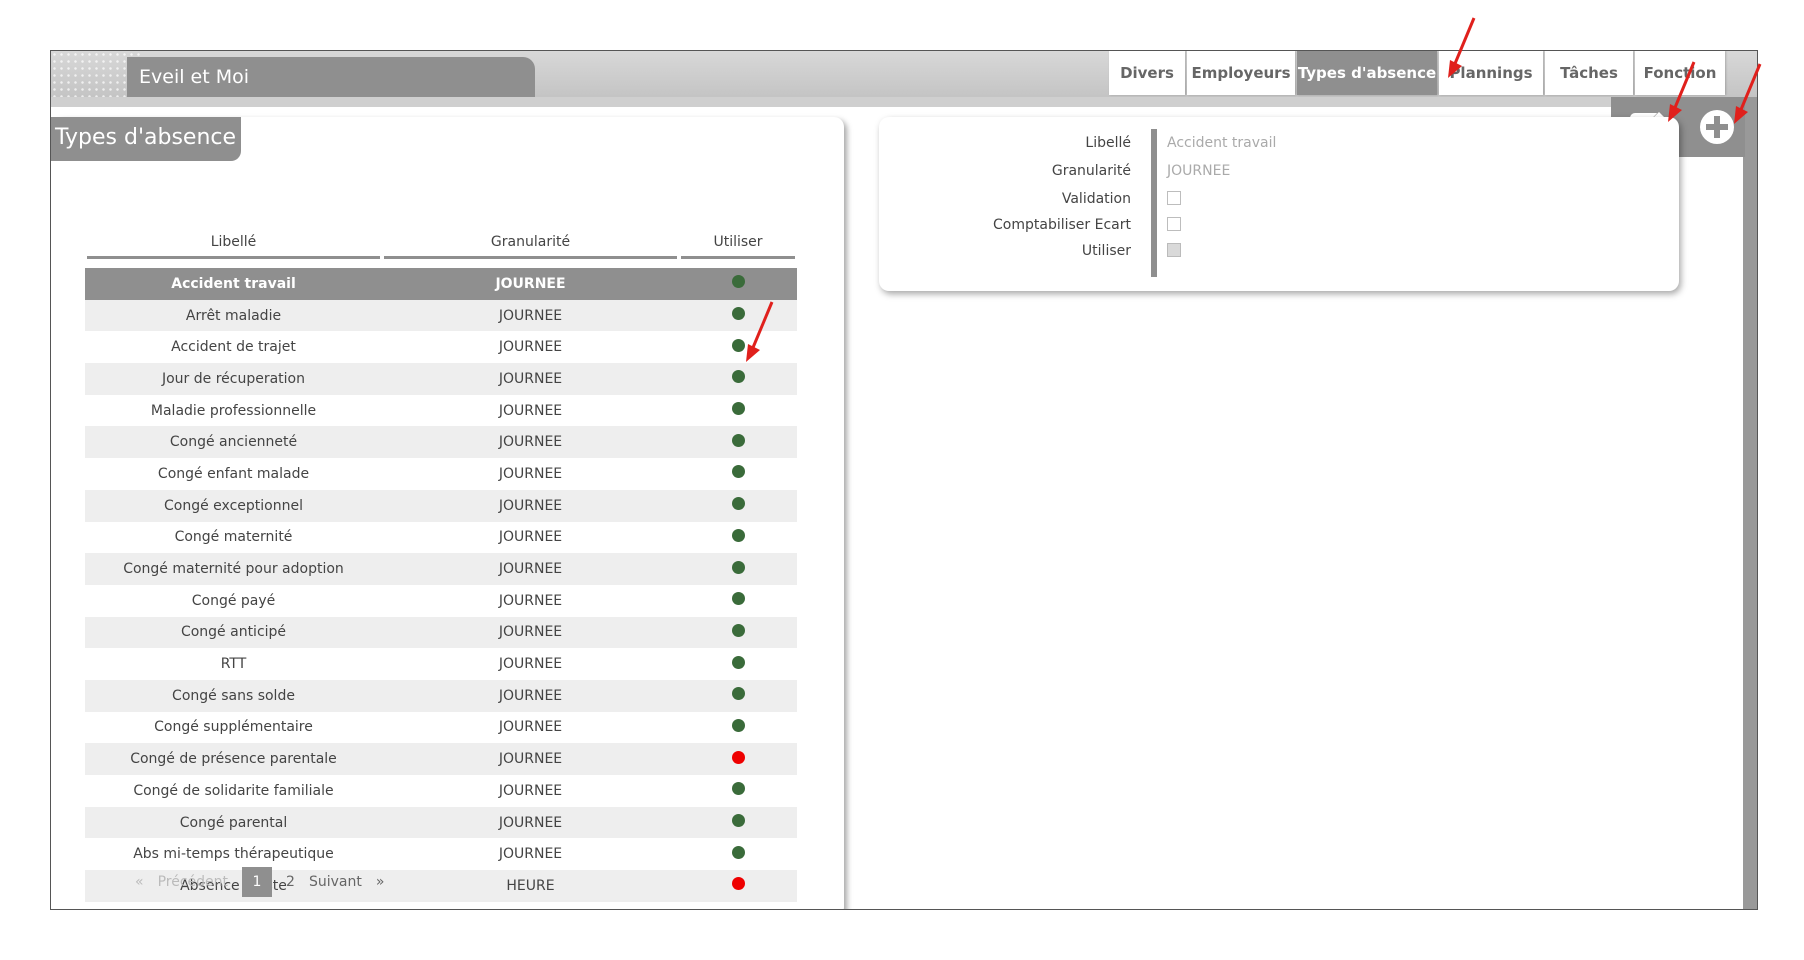 The image size is (1804, 960). I want to click on table-row: Abs mi-temps thérapeutique JOURNEE, so click(441, 854).